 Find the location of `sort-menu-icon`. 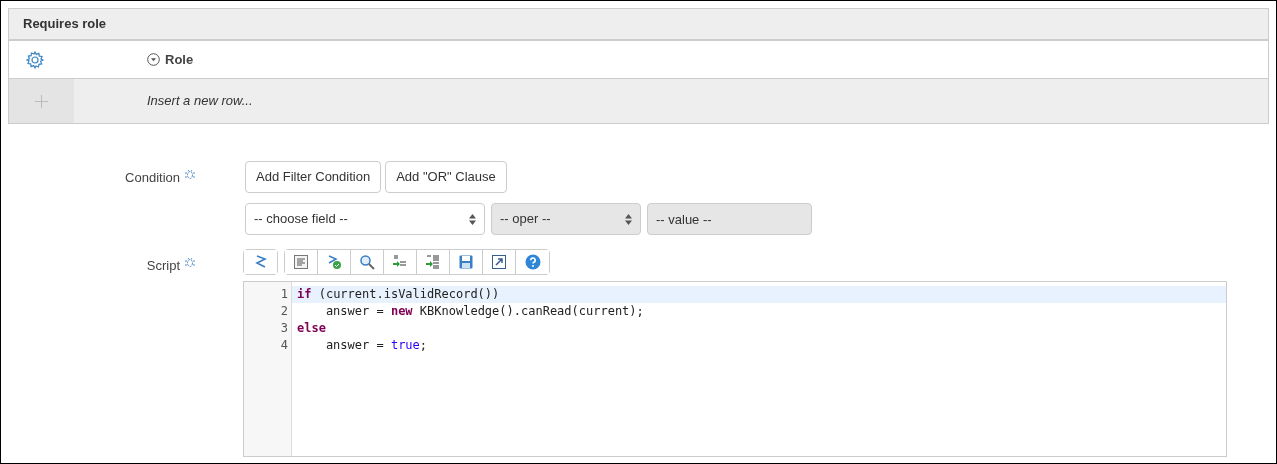

sort-menu-icon is located at coordinates (153, 59).